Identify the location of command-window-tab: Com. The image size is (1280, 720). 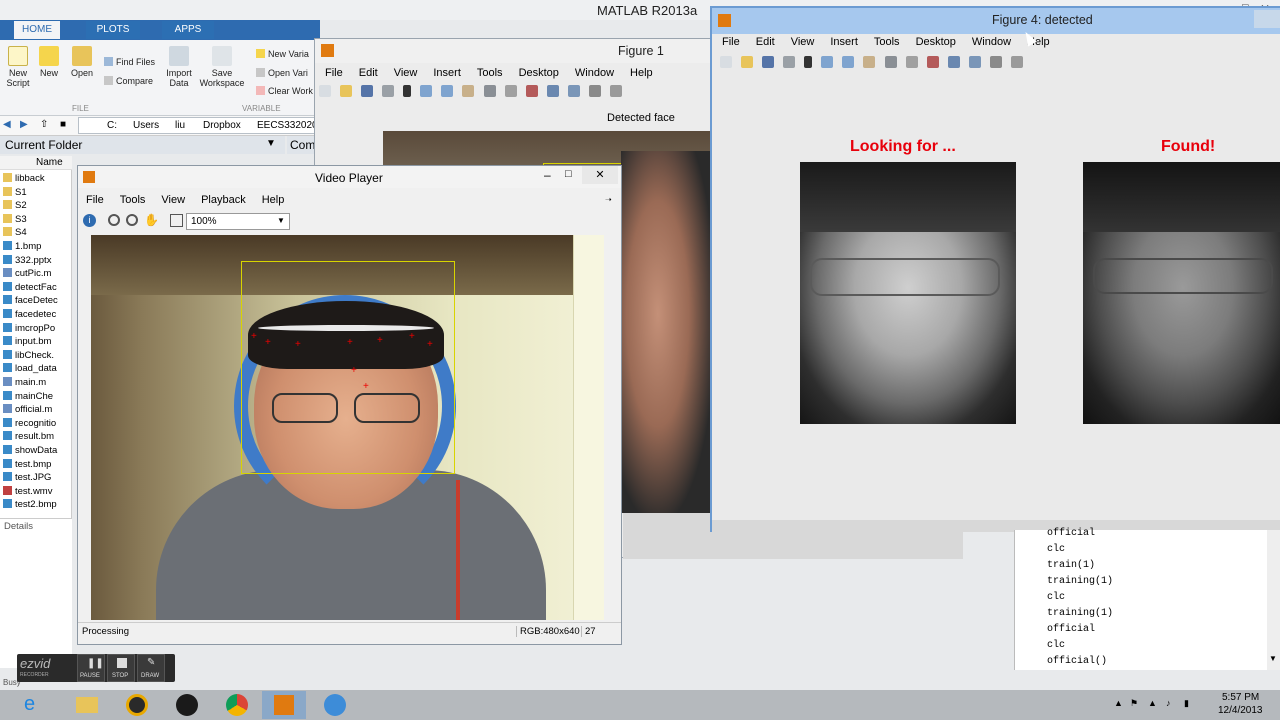
(301, 145).